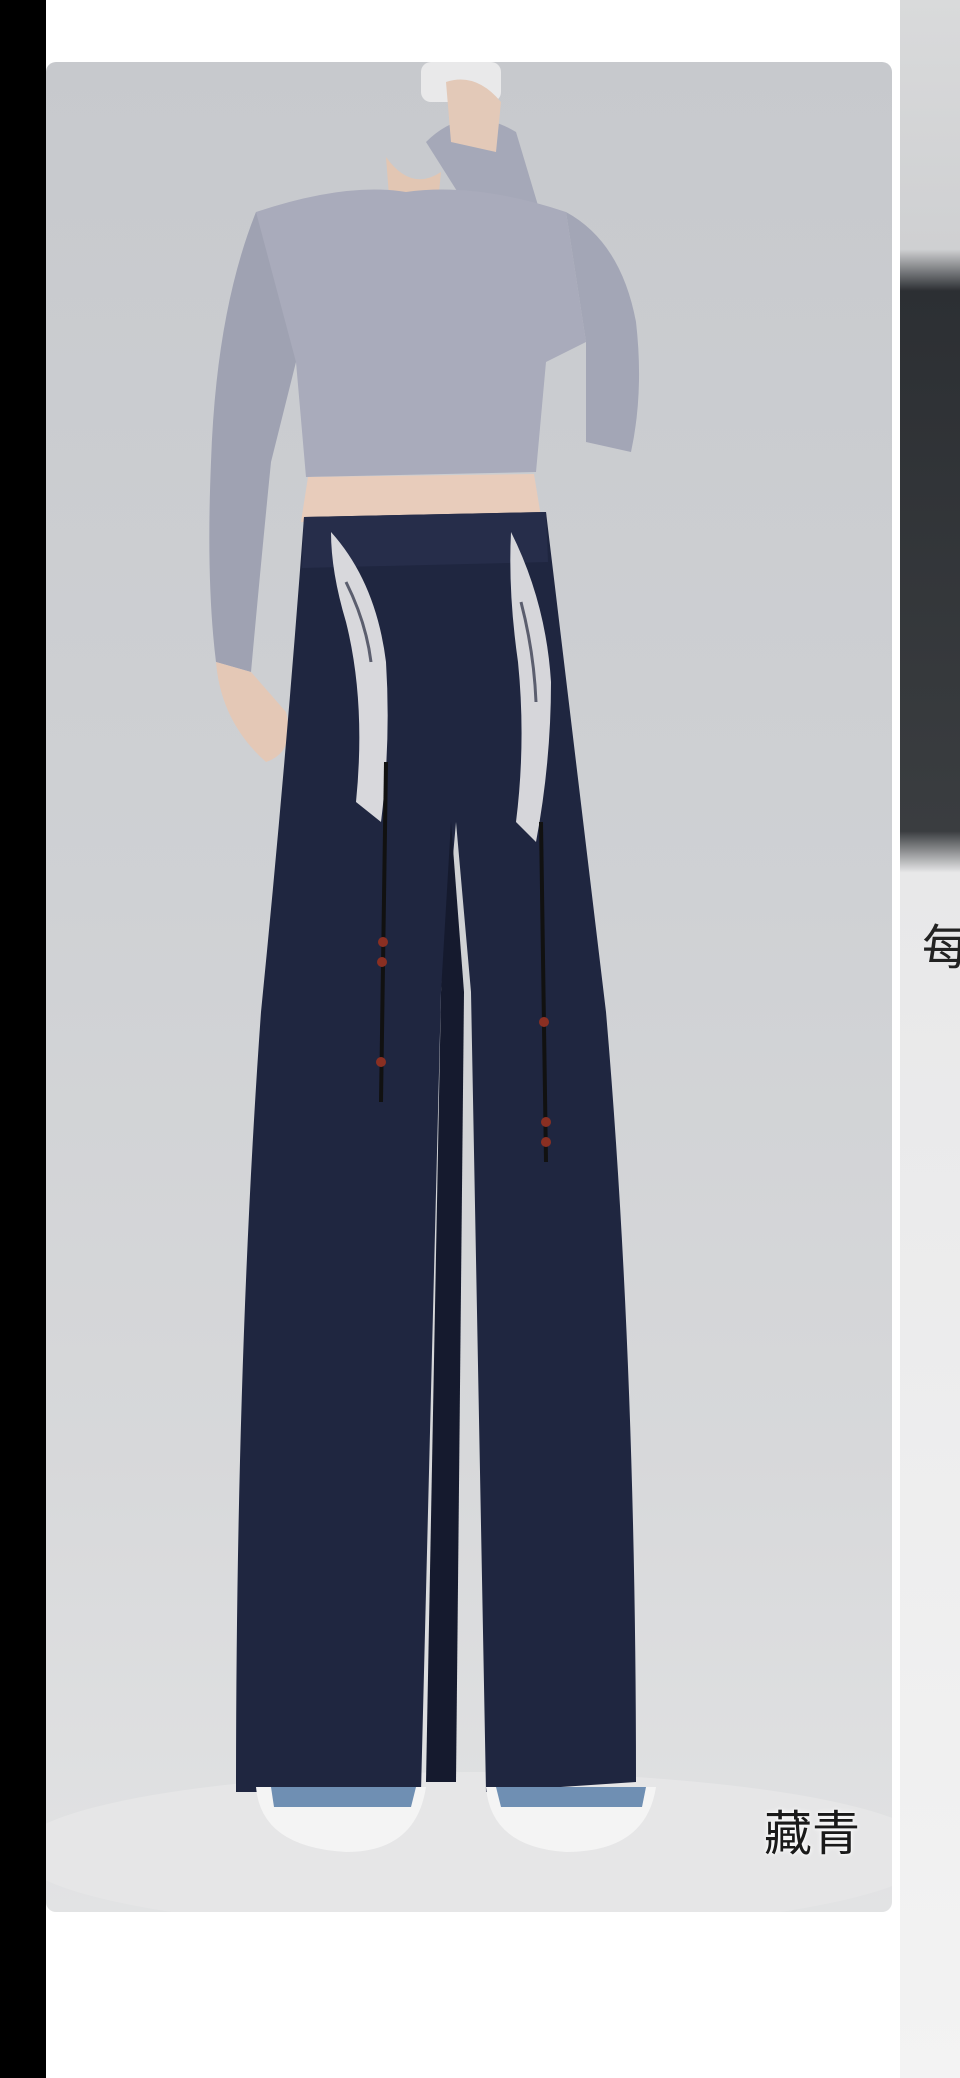 The height and width of the screenshot is (2078, 960). What do you see at coordinates (930, 1039) in the screenshot?
I see `next-card-peek: 每` at bounding box center [930, 1039].